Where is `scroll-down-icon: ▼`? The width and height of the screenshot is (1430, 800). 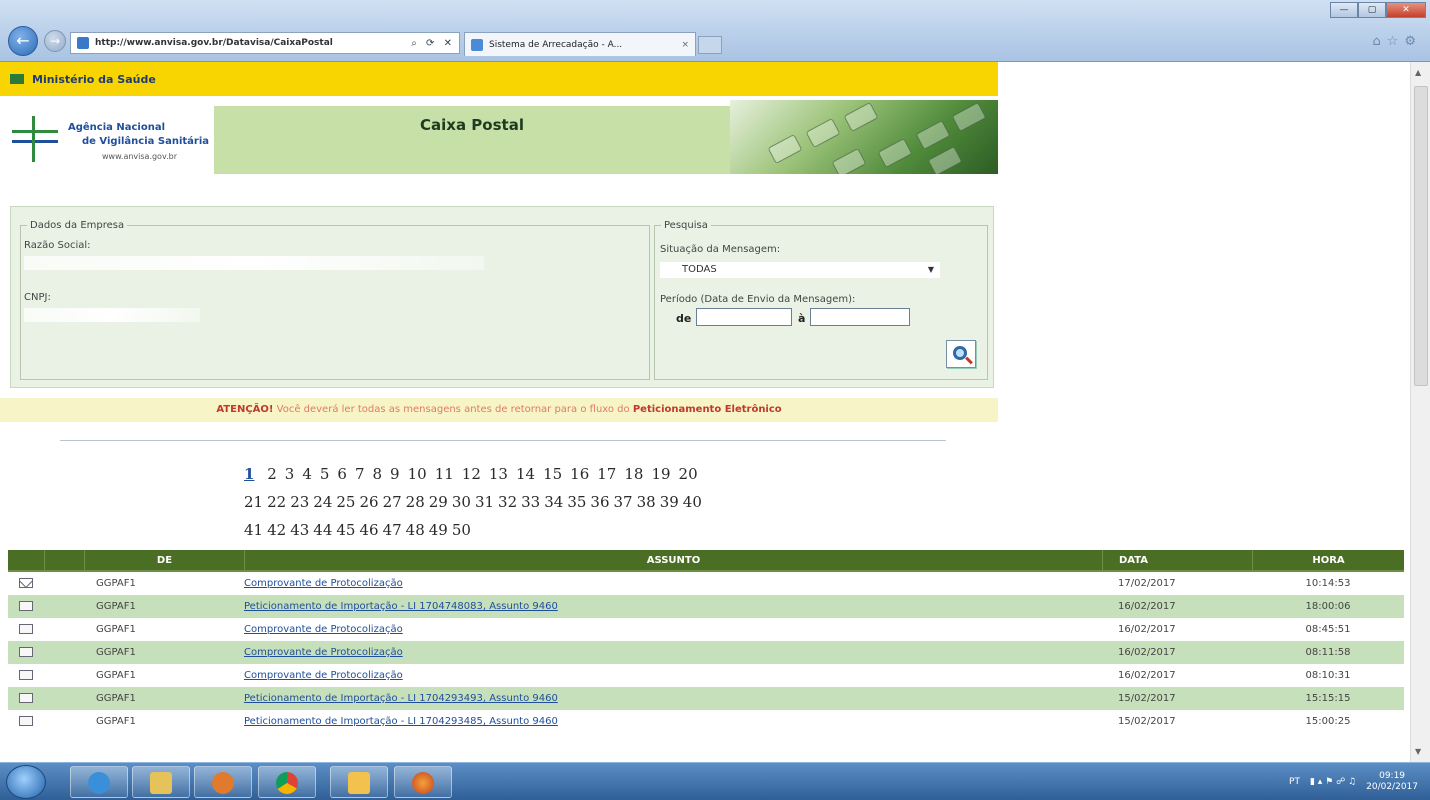
scroll-down-icon: ▼ is located at coordinates (1418, 751).